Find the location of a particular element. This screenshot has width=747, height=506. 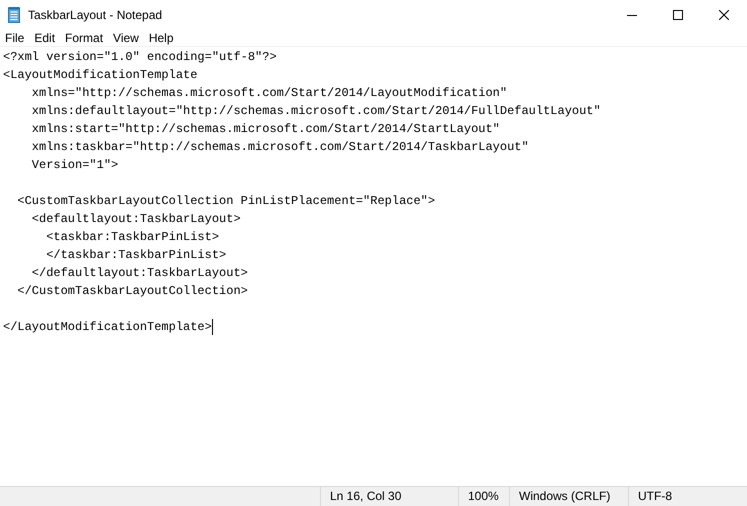

code-line: </defaultlayout:TaskbarLayout> is located at coordinates (139, 273).